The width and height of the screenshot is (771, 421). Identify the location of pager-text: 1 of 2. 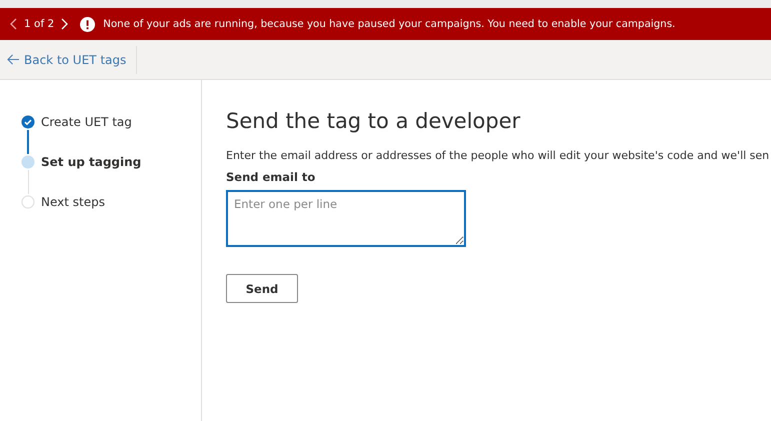
(39, 24).